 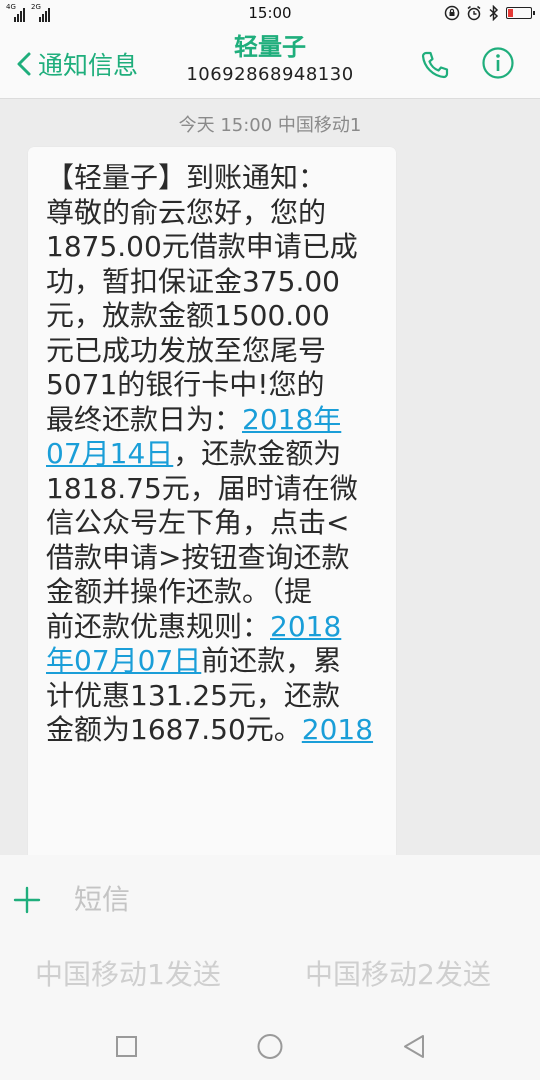 What do you see at coordinates (186, 350) in the screenshot?
I see `message-line: 元已成功发放至您尾号` at bounding box center [186, 350].